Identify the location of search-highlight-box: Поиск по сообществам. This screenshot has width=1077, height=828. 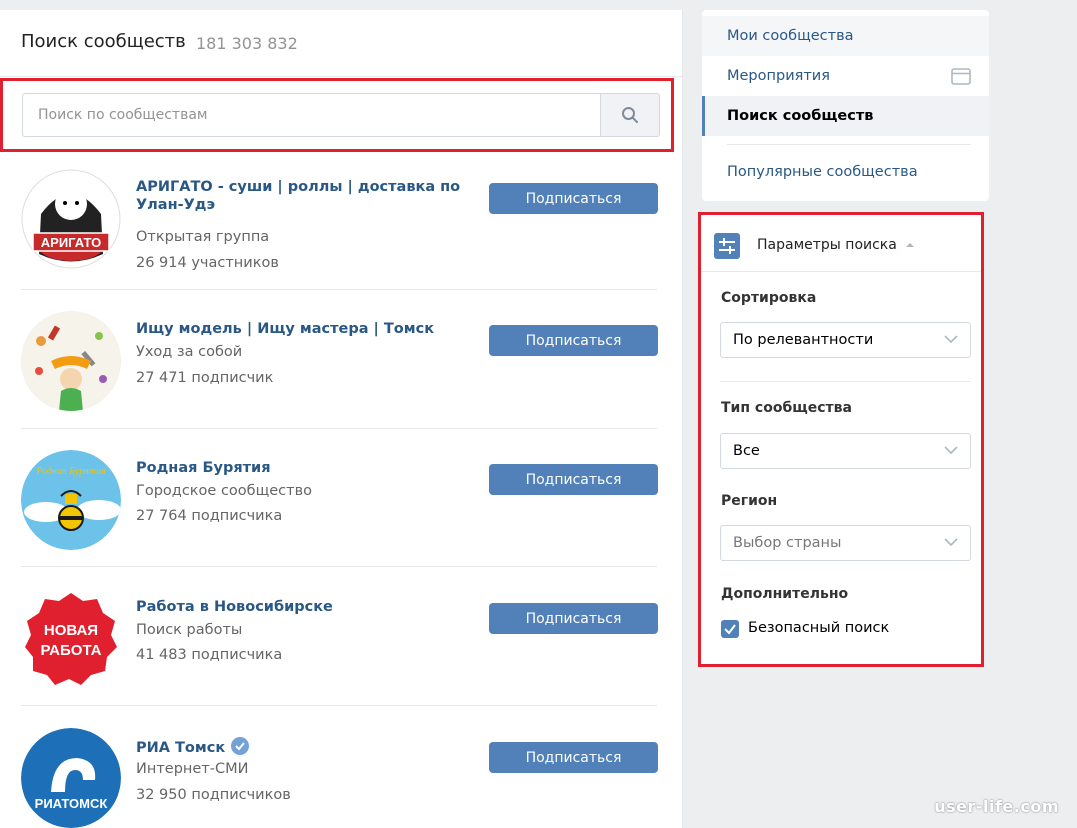
(337, 115).